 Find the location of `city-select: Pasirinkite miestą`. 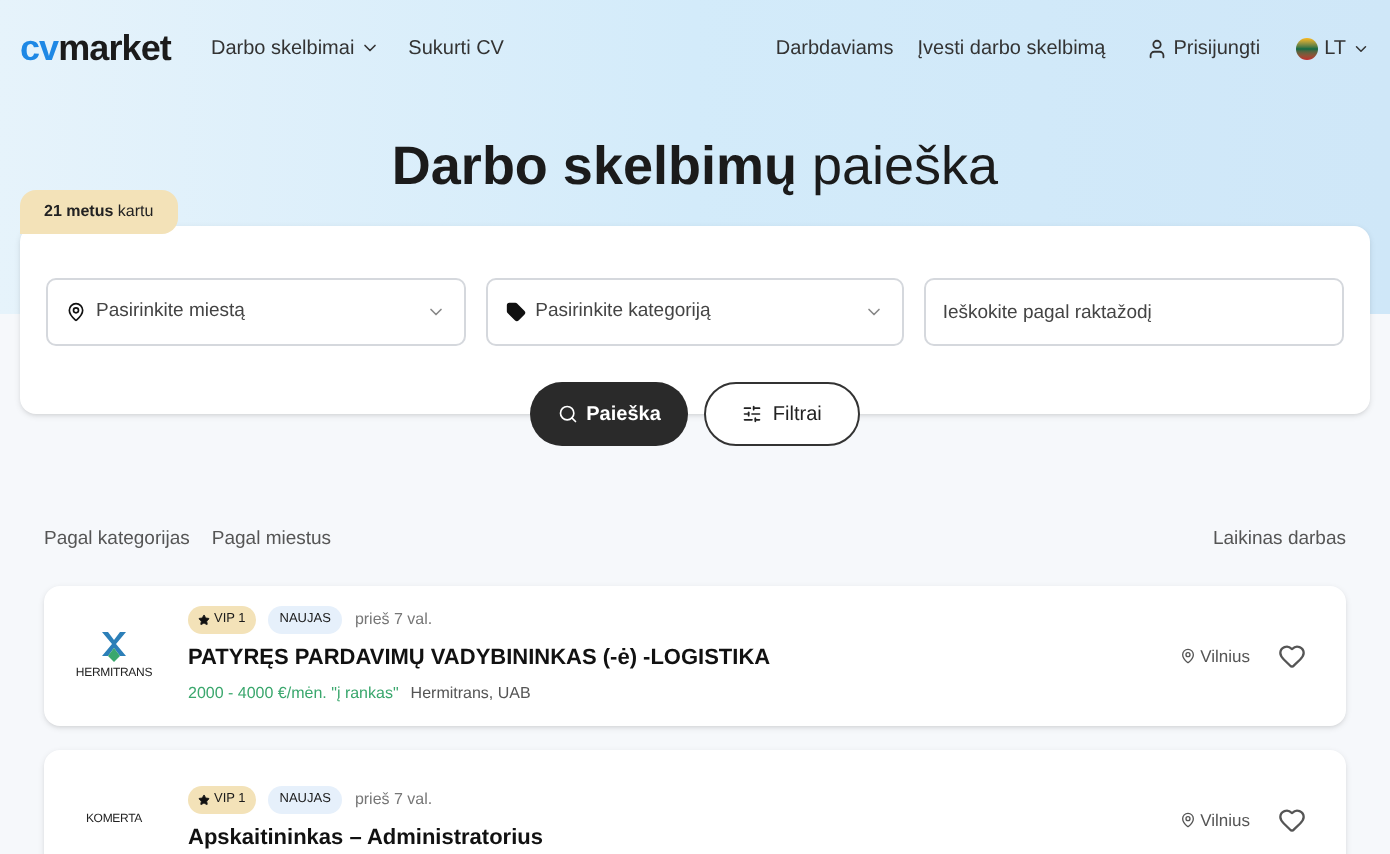

city-select: Pasirinkite miestą is located at coordinates (256, 312).